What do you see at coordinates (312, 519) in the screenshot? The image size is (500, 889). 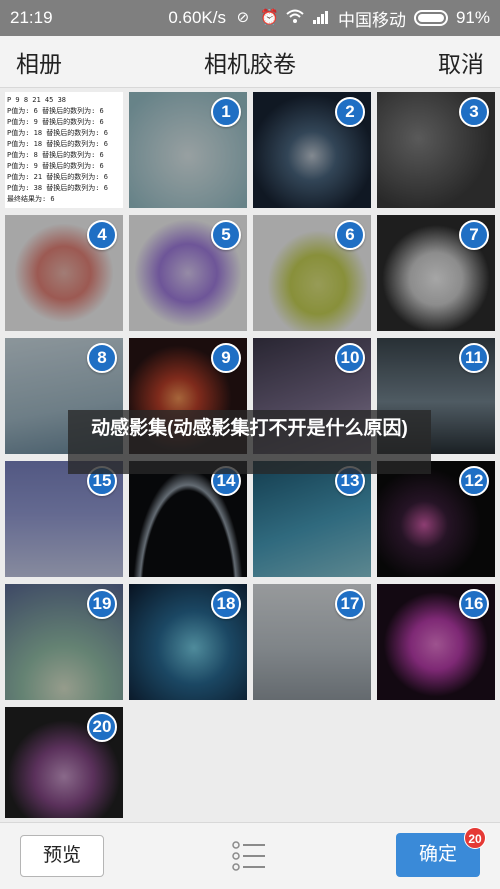 I see `photo-thumbnail: 13` at bounding box center [312, 519].